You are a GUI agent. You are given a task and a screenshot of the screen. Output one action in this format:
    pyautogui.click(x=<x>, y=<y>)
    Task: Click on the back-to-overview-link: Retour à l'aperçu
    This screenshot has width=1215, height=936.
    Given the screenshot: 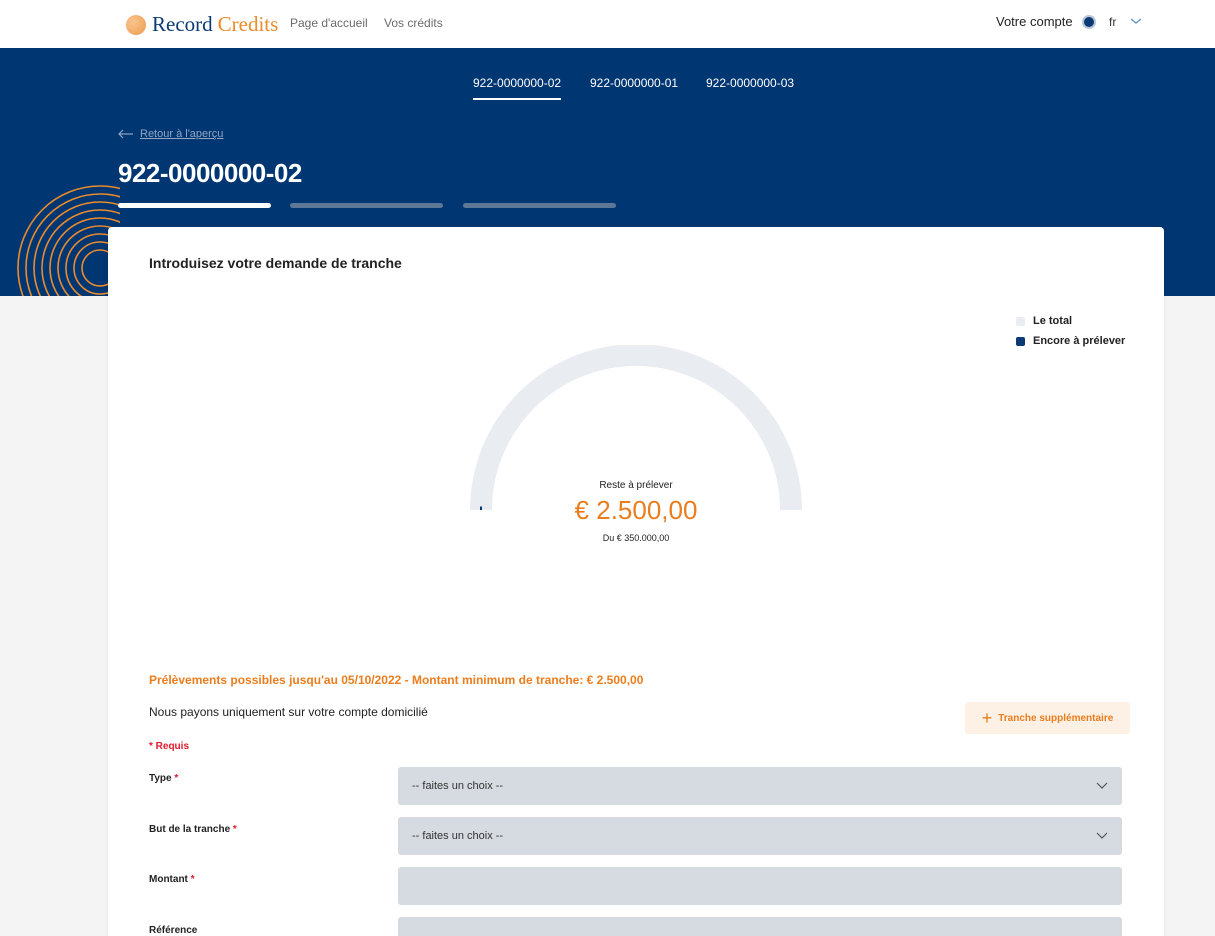 What is the action you would take?
    pyautogui.click(x=170, y=134)
    